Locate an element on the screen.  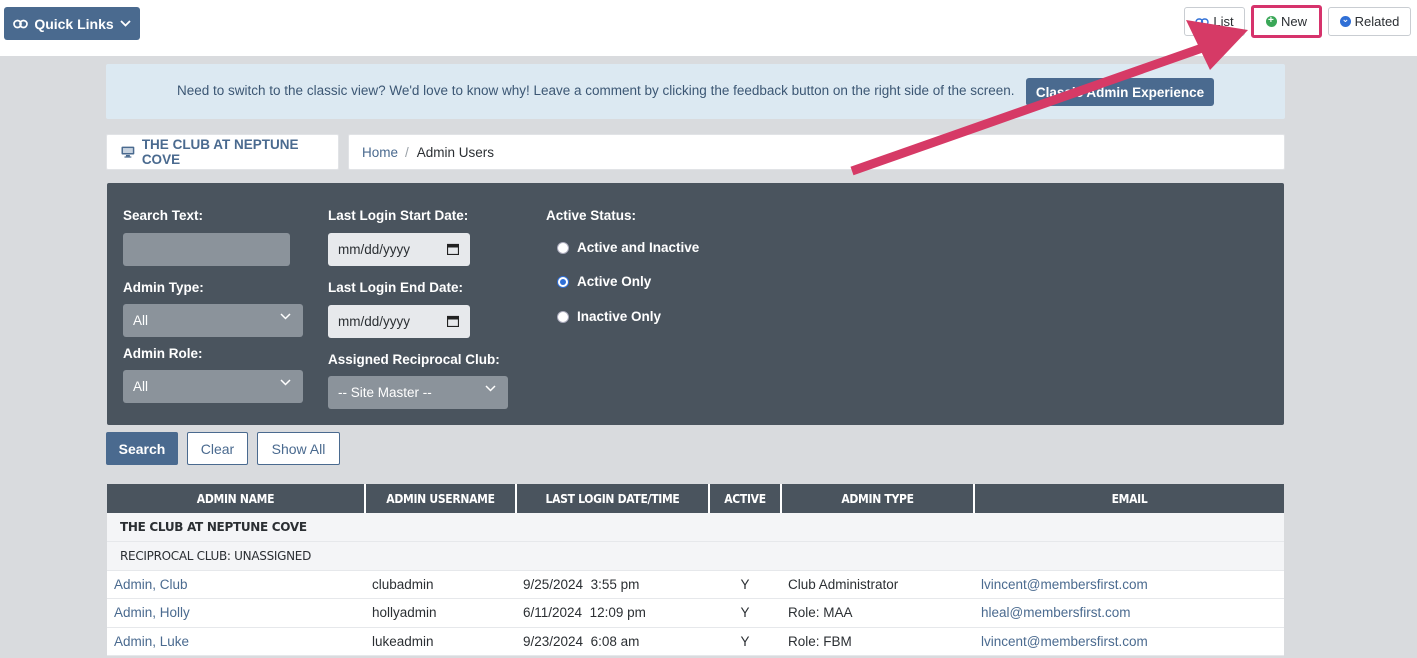
admin-role-value: All is located at coordinates (141, 386).